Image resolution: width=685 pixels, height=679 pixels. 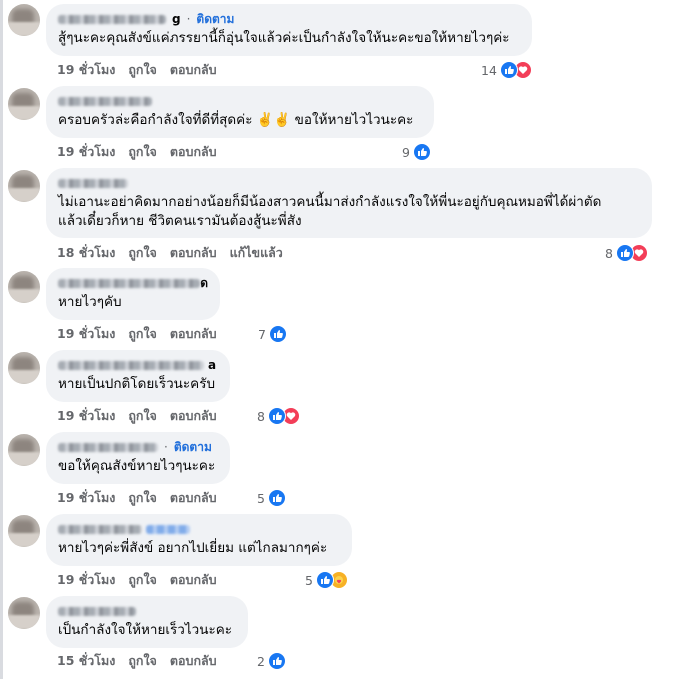 What do you see at coordinates (86, 253) in the screenshot?
I see `timestamp: 18 ชั่วโมง` at bounding box center [86, 253].